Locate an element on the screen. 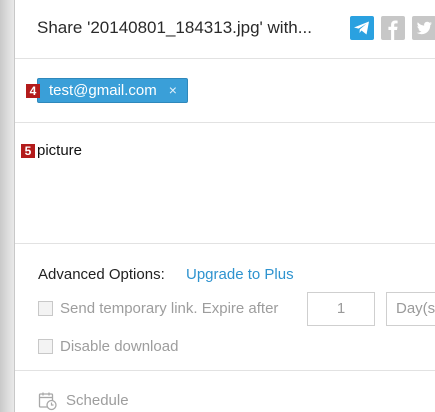 The width and height of the screenshot is (435, 412). background-shadow is located at coordinates (7, 206).